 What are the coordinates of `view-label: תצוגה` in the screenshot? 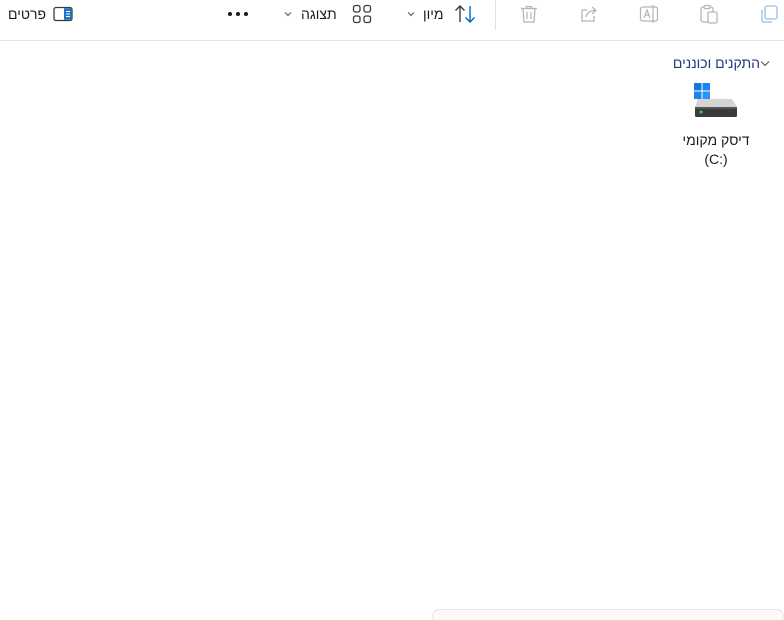 It's located at (319, 14).